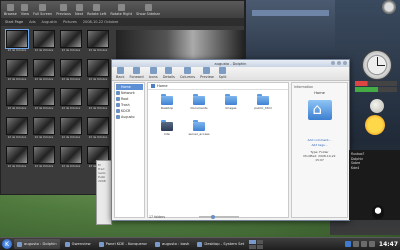  Describe the element at coordinates (104, 192) in the screenshot. I see `background-window: El Trad resto Publi 2008` at that location.